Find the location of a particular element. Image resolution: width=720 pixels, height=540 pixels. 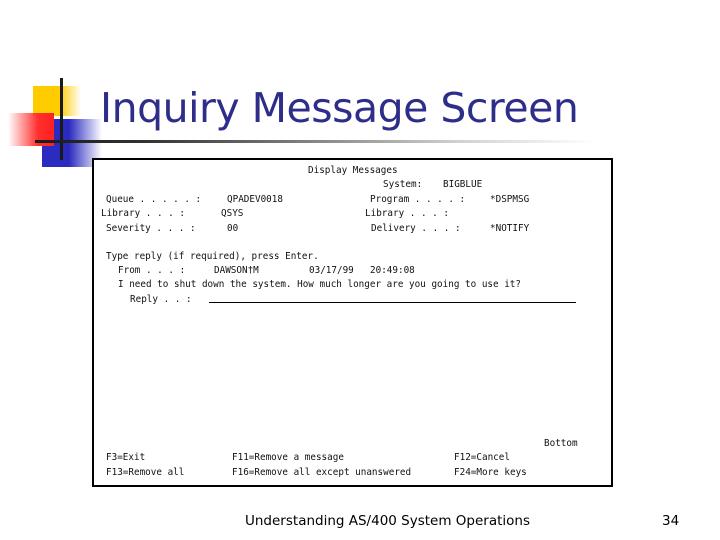

delivery-value: *NOTIFY is located at coordinates (510, 228).